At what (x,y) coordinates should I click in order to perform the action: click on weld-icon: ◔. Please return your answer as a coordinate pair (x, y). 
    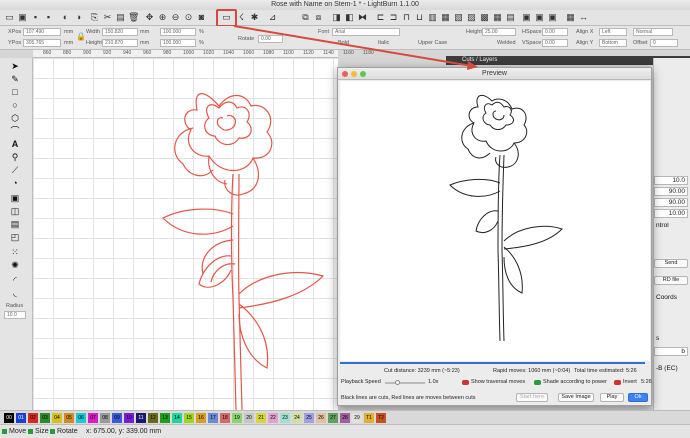
    Looking at the image, I should click on (15, 183).